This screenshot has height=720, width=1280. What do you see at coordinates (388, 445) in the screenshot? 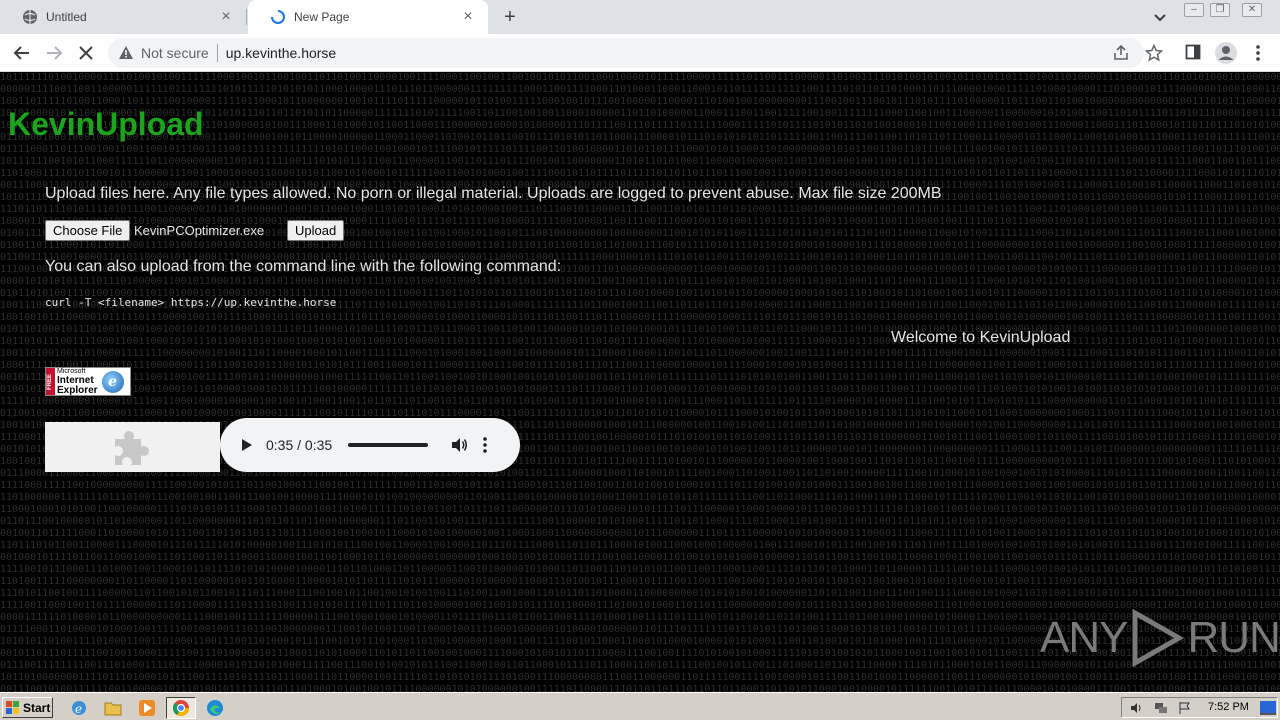
I see `audio-progress-slider` at bounding box center [388, 445].